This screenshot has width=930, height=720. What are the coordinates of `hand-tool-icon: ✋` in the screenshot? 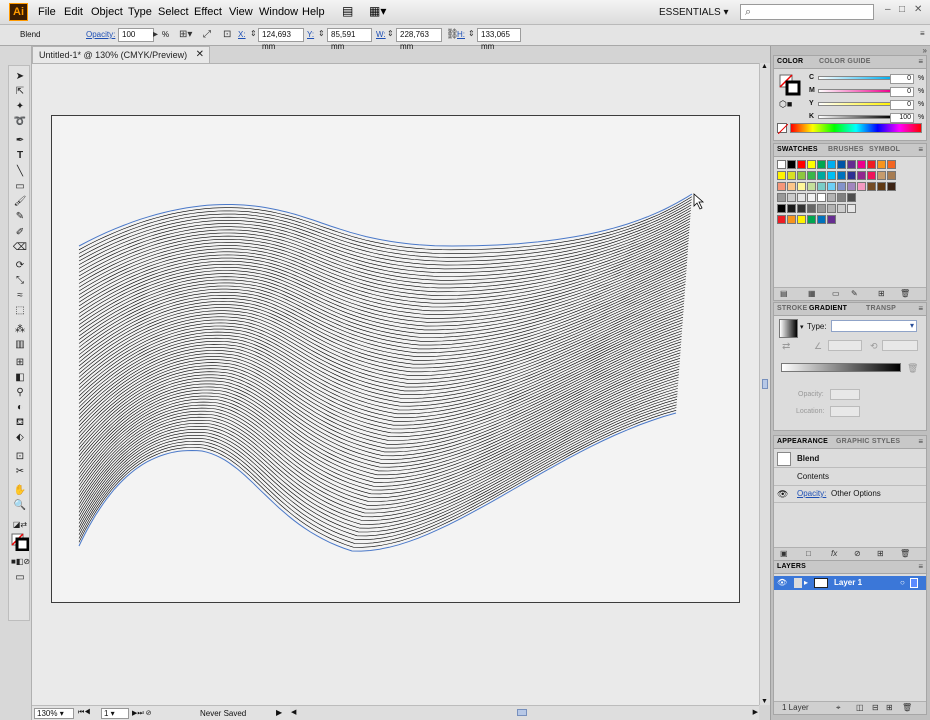 It's located at (20, 491).